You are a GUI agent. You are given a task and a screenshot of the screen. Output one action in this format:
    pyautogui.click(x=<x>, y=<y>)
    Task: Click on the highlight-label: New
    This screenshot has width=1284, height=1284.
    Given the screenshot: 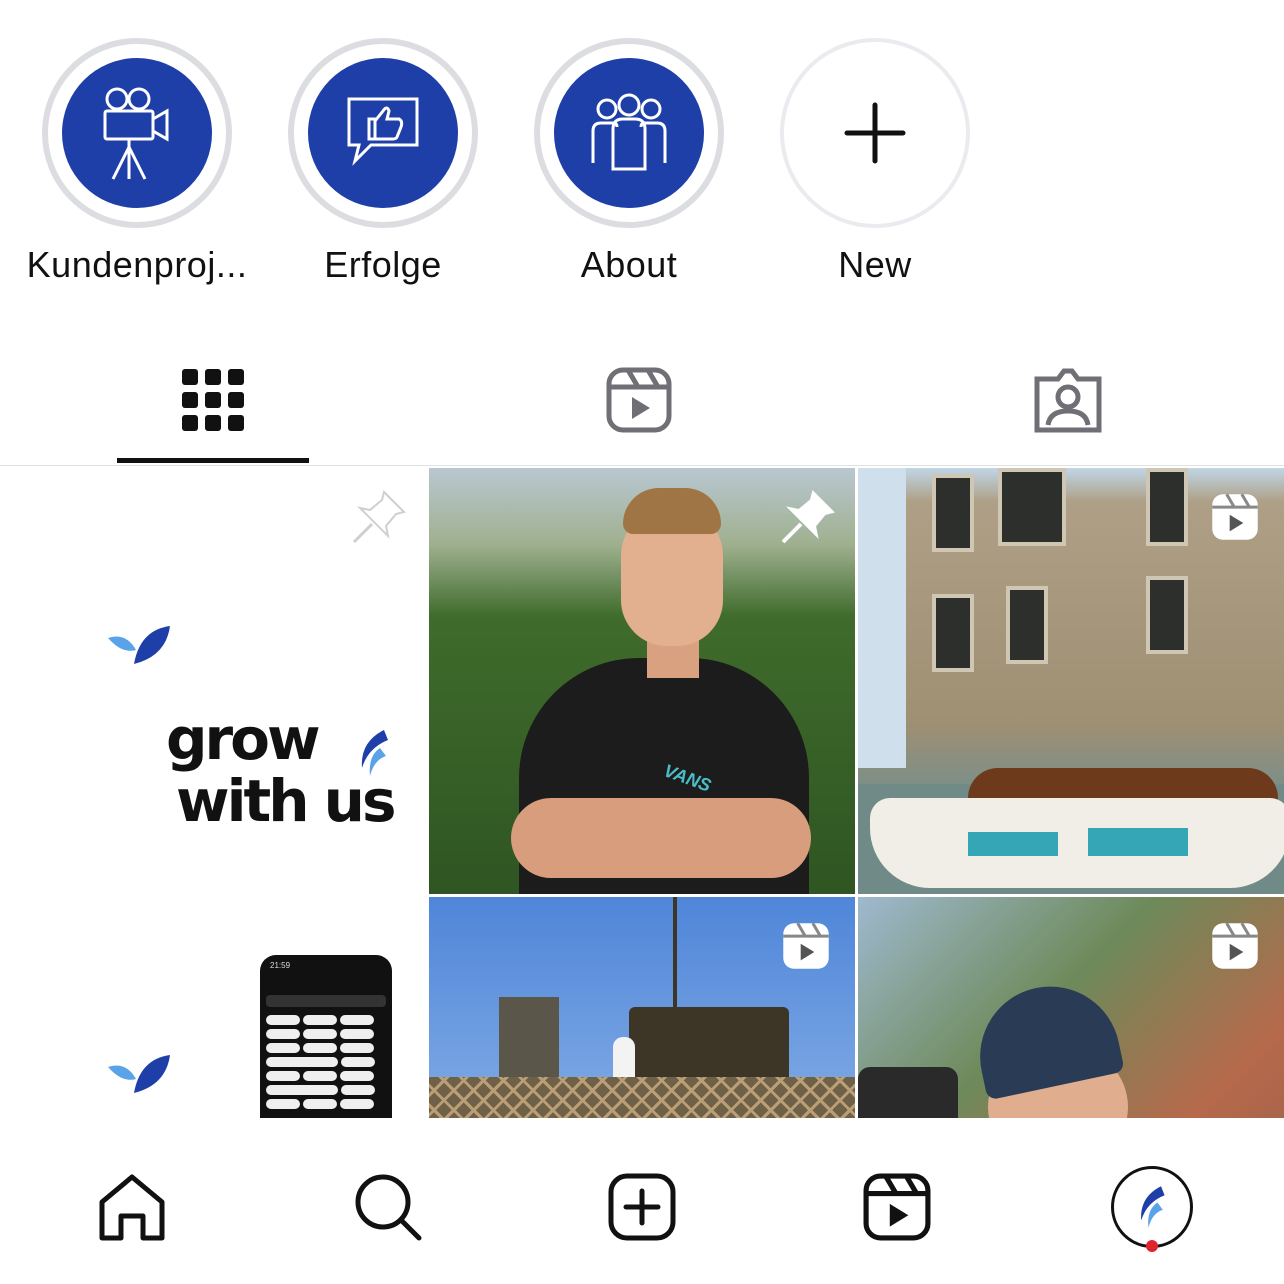 What is the action you would take?
    pyautogui.click(x=875, y=264)
    